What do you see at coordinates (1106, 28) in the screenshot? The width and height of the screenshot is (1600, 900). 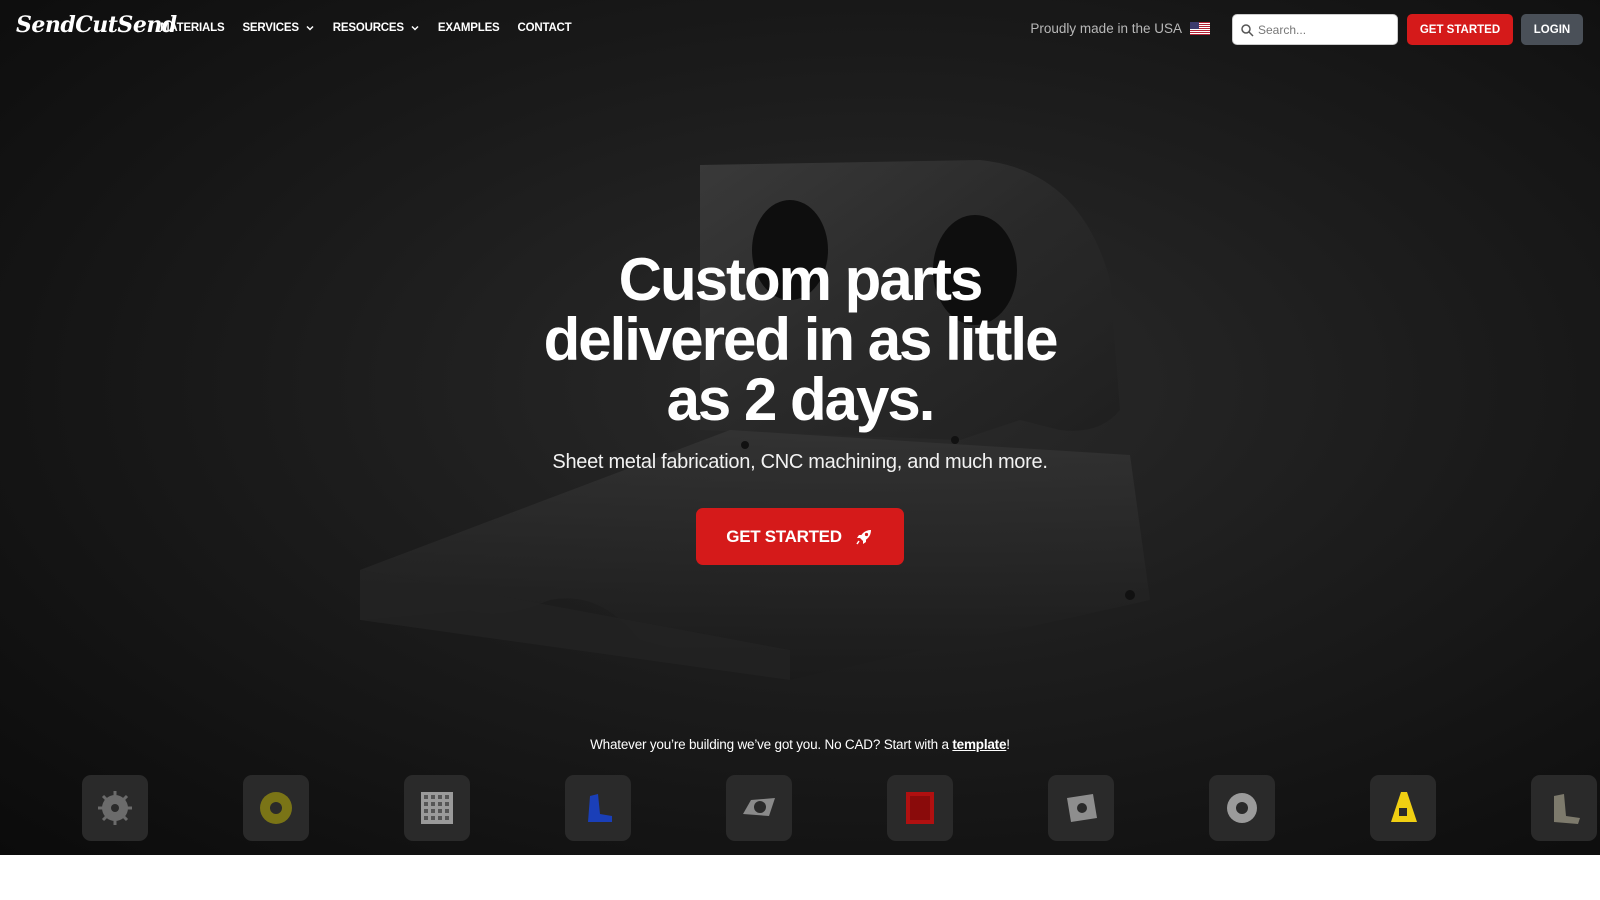 I see `made-in-label: Proudly made in the USA` at bounding box center [1106, 28].